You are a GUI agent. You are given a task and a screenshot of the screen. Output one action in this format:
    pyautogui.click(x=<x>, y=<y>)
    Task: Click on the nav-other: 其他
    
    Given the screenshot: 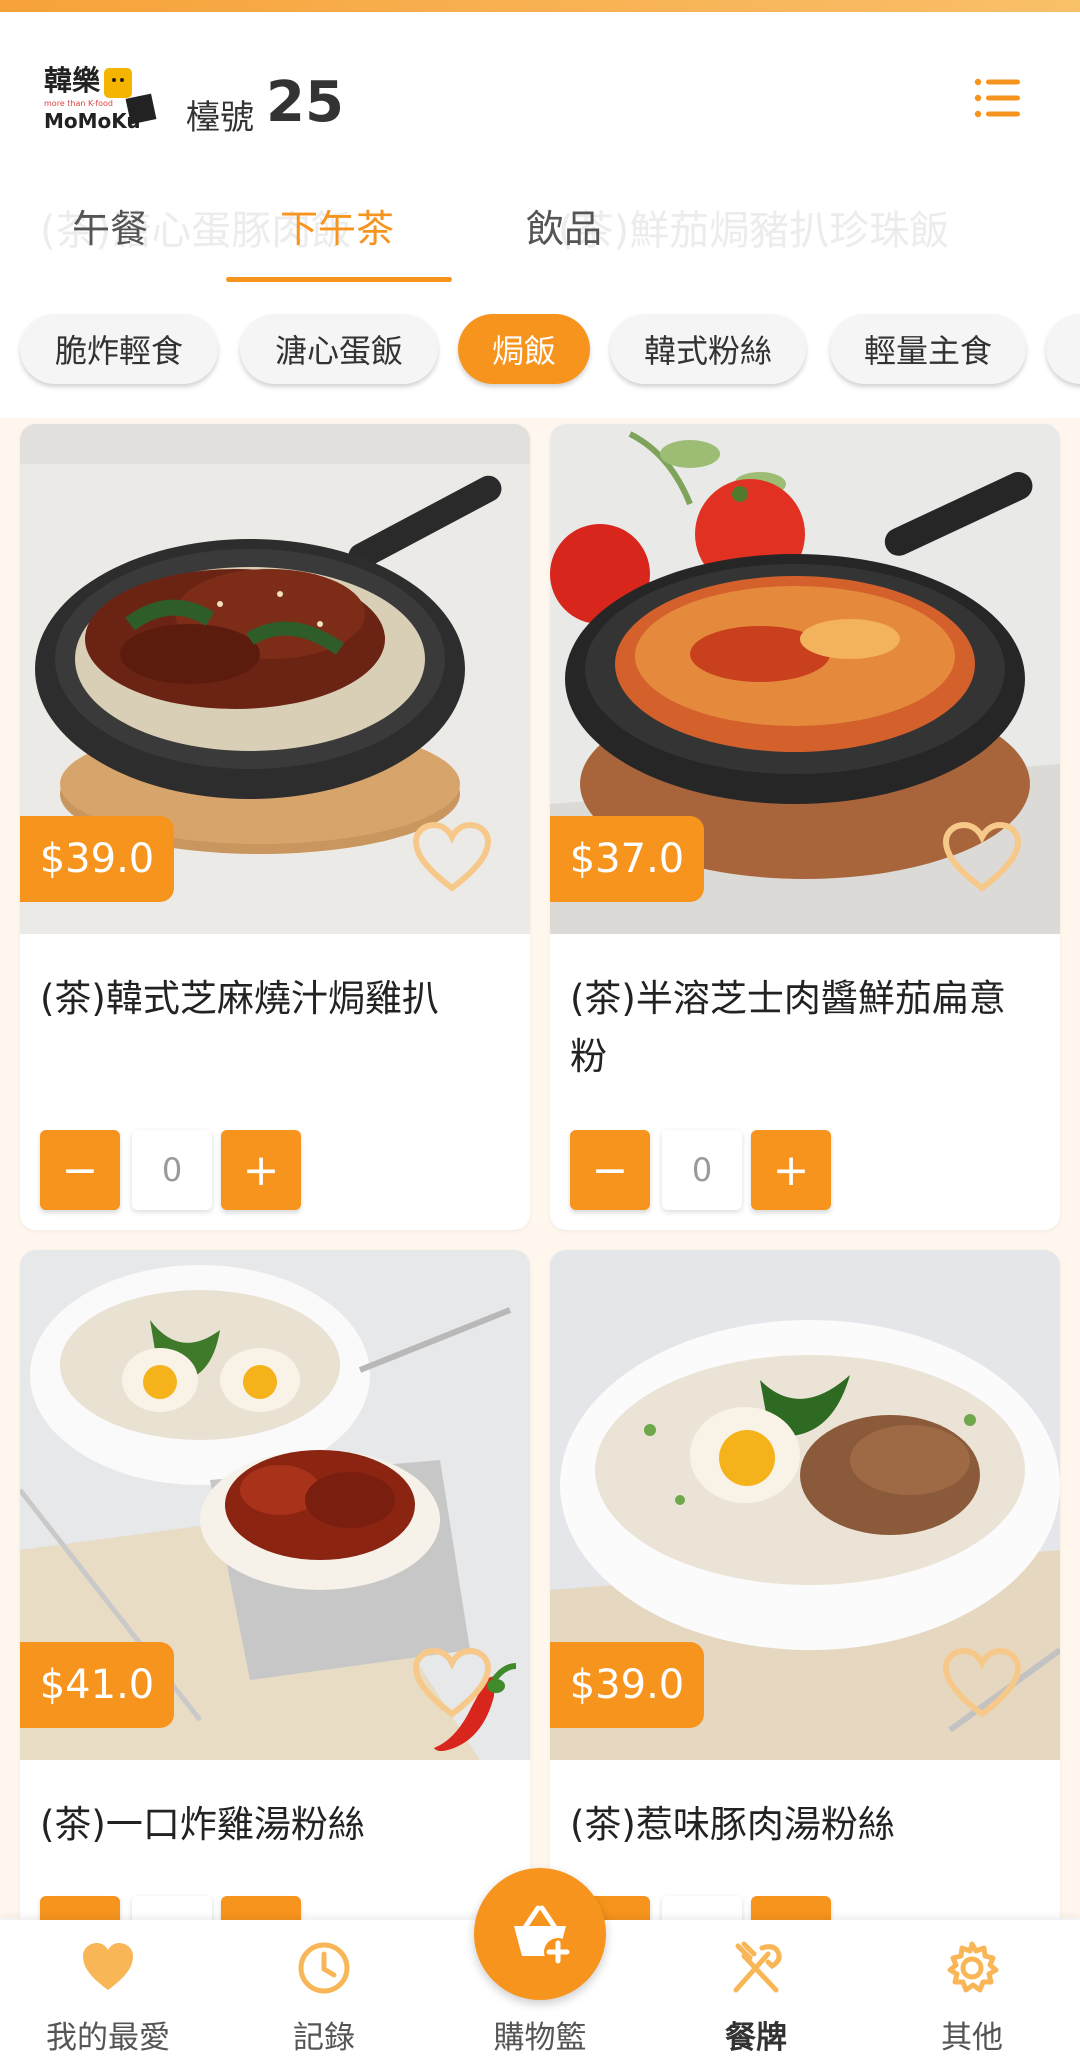 What is the action you would take?
    pyautogui.click(x=972, y=1994)
    